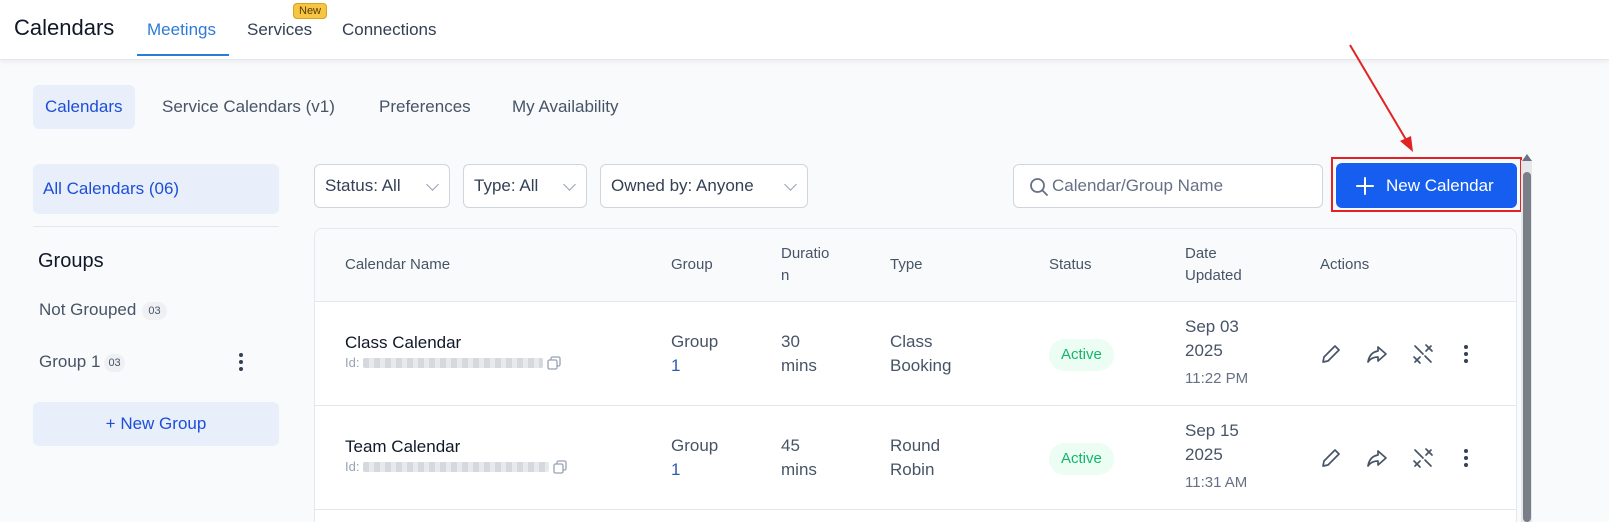  Describe the element at coordinates (1213, 265) in the screenshot. I see `header-date-updated: Date Updated` at that location.